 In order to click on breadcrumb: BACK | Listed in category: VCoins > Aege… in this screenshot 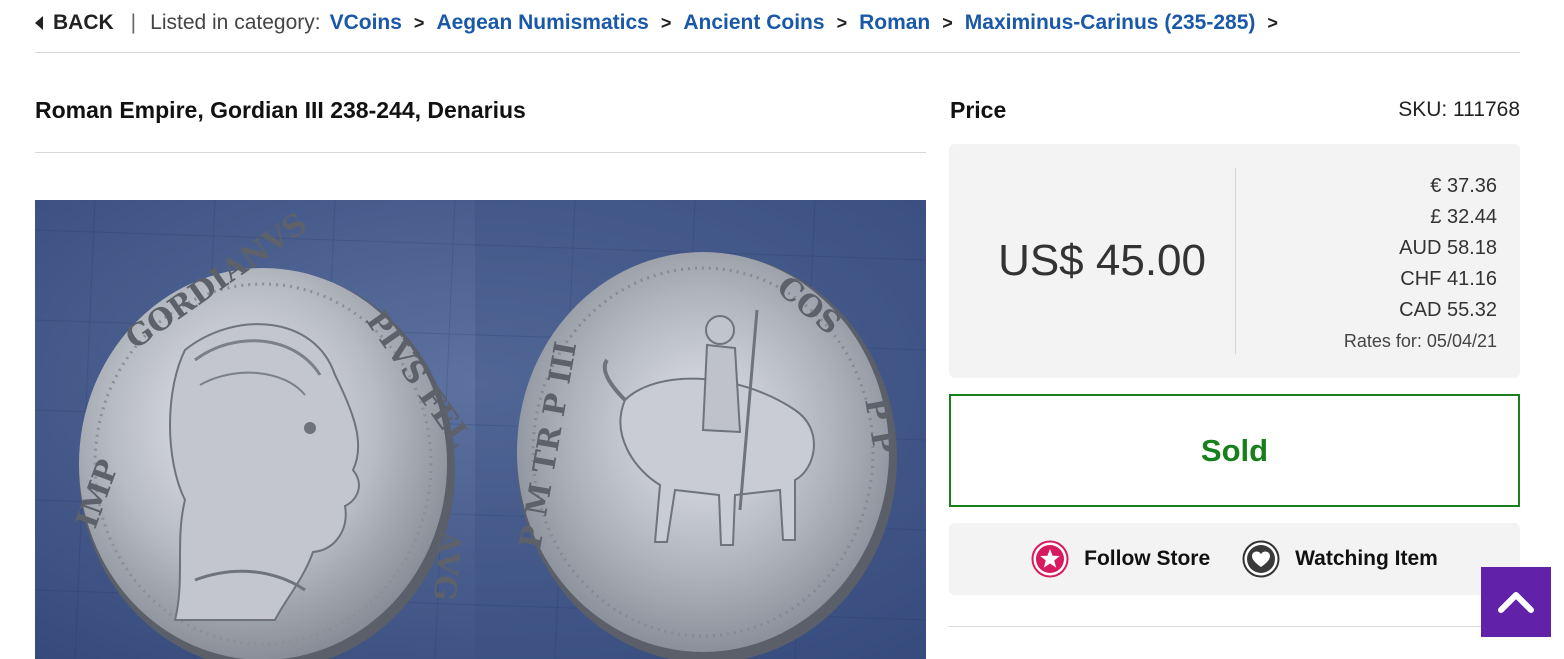, I will do `click(662, 23)`.